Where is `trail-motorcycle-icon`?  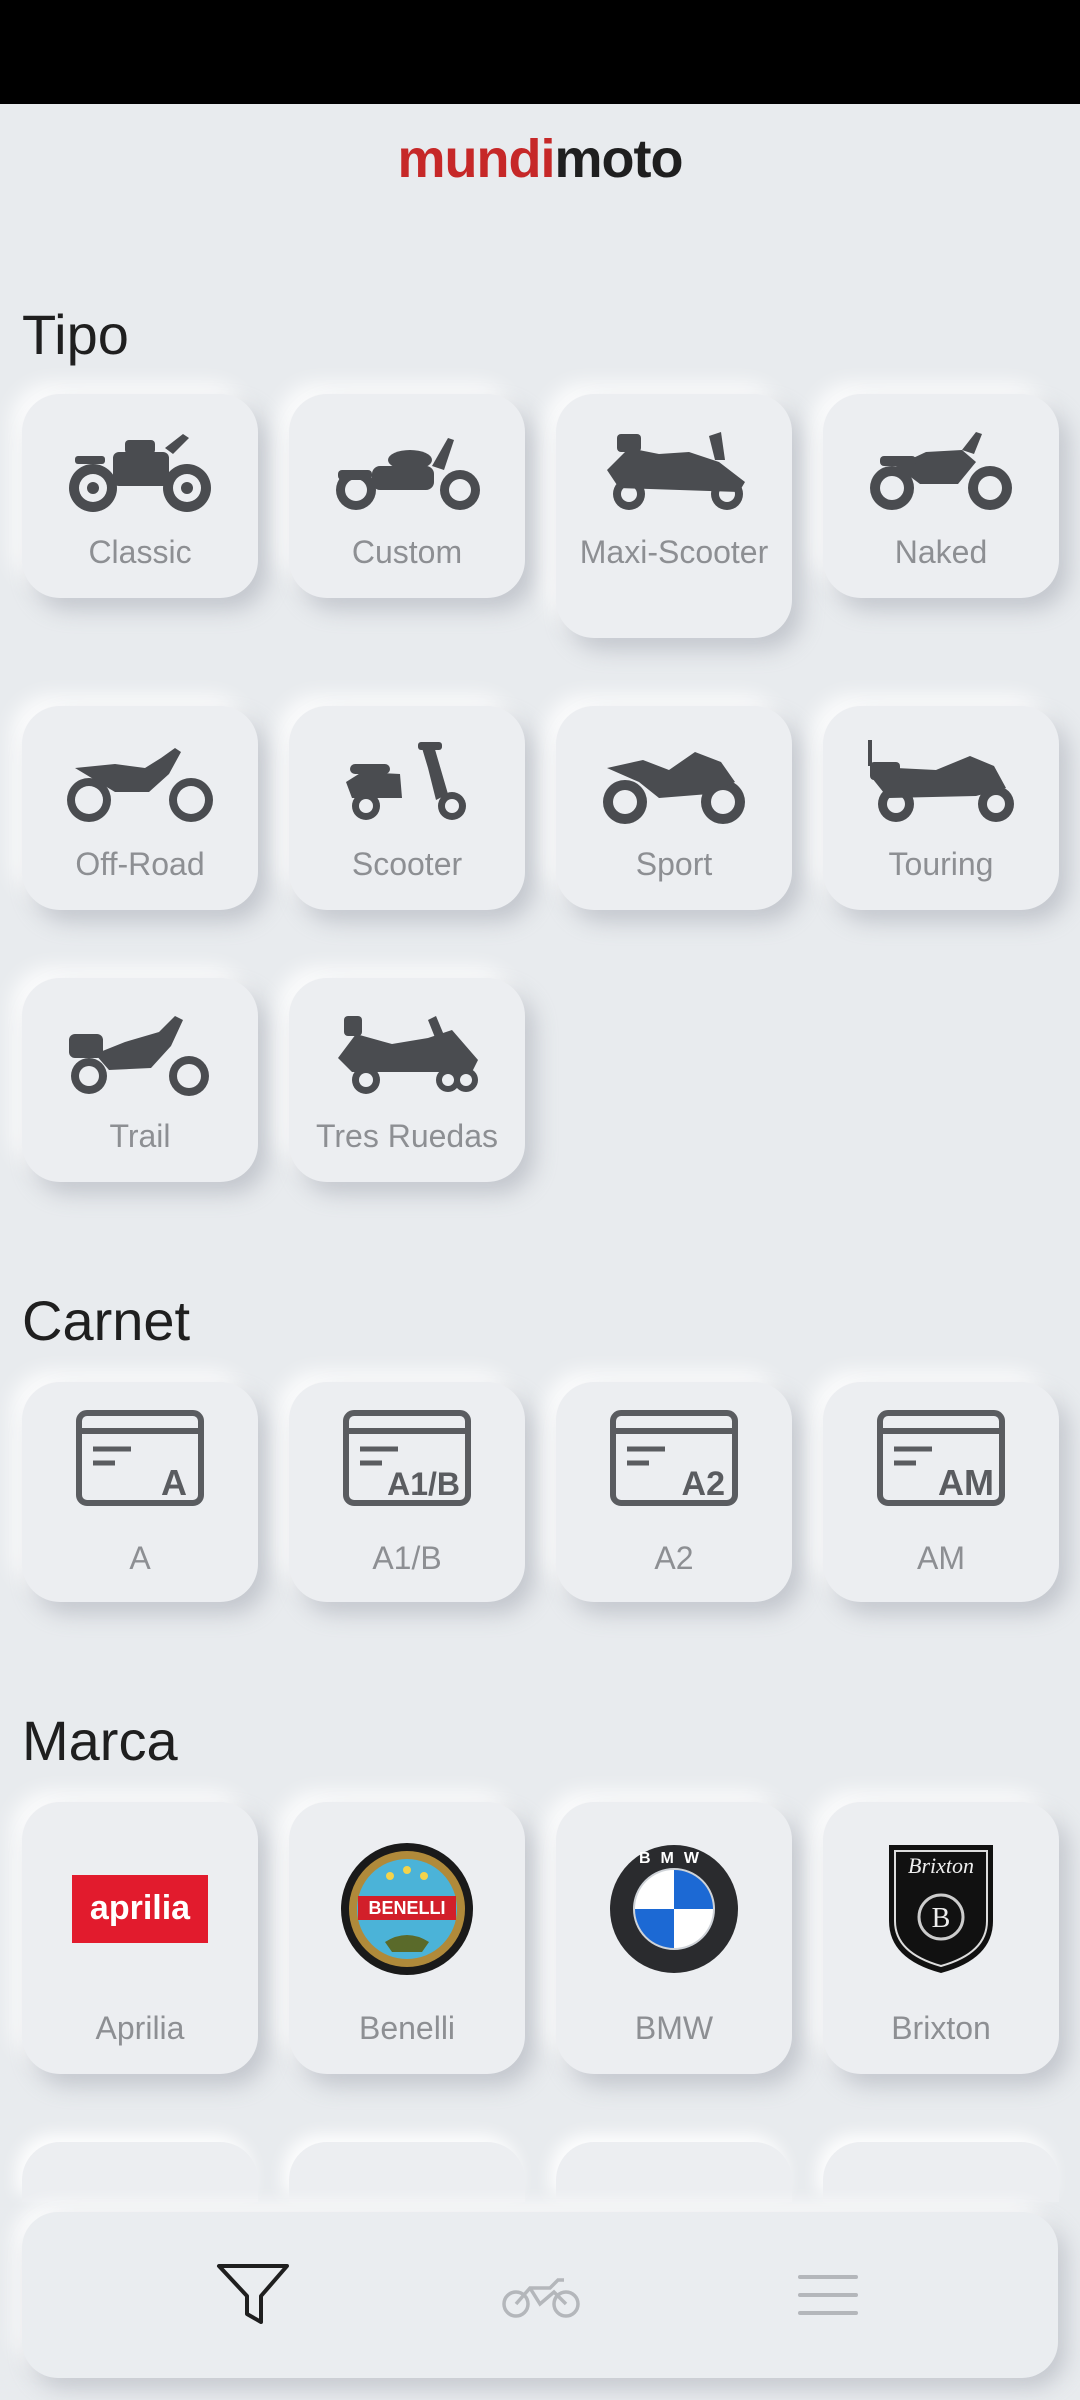 trail-motorcycle-icon is located at coordinates (140, 1055).